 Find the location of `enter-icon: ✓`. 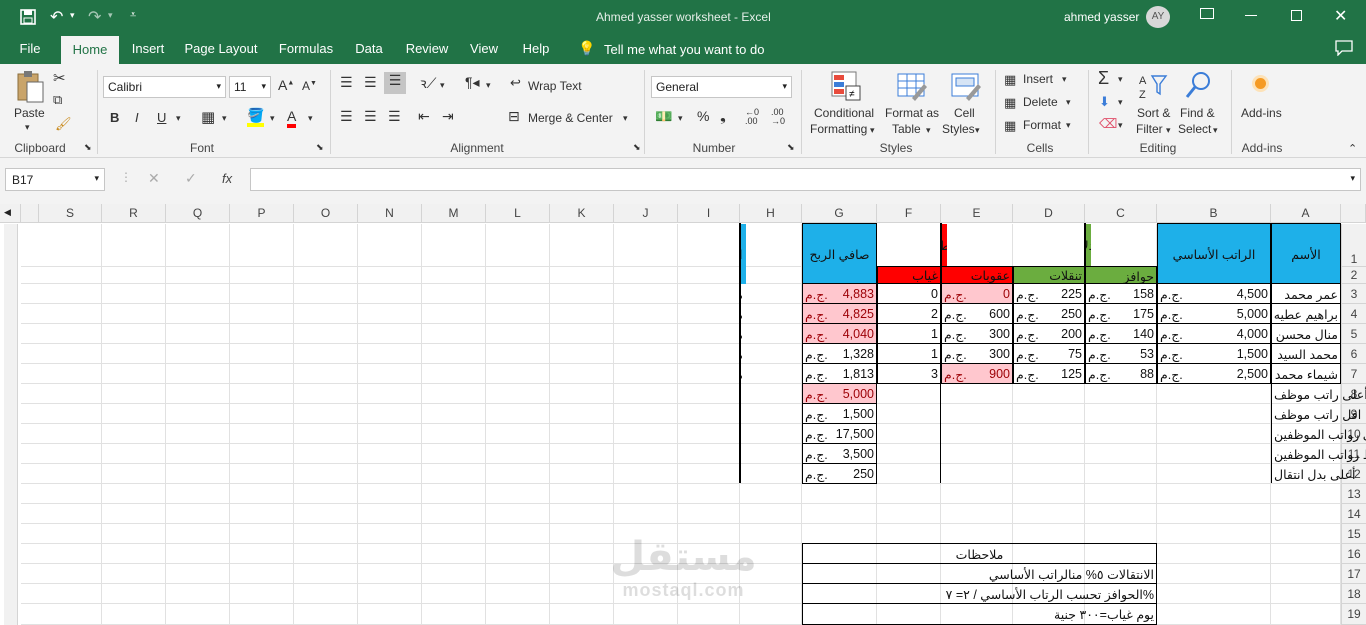

enter-icon: ✓ is located at coordinates (191, 178).